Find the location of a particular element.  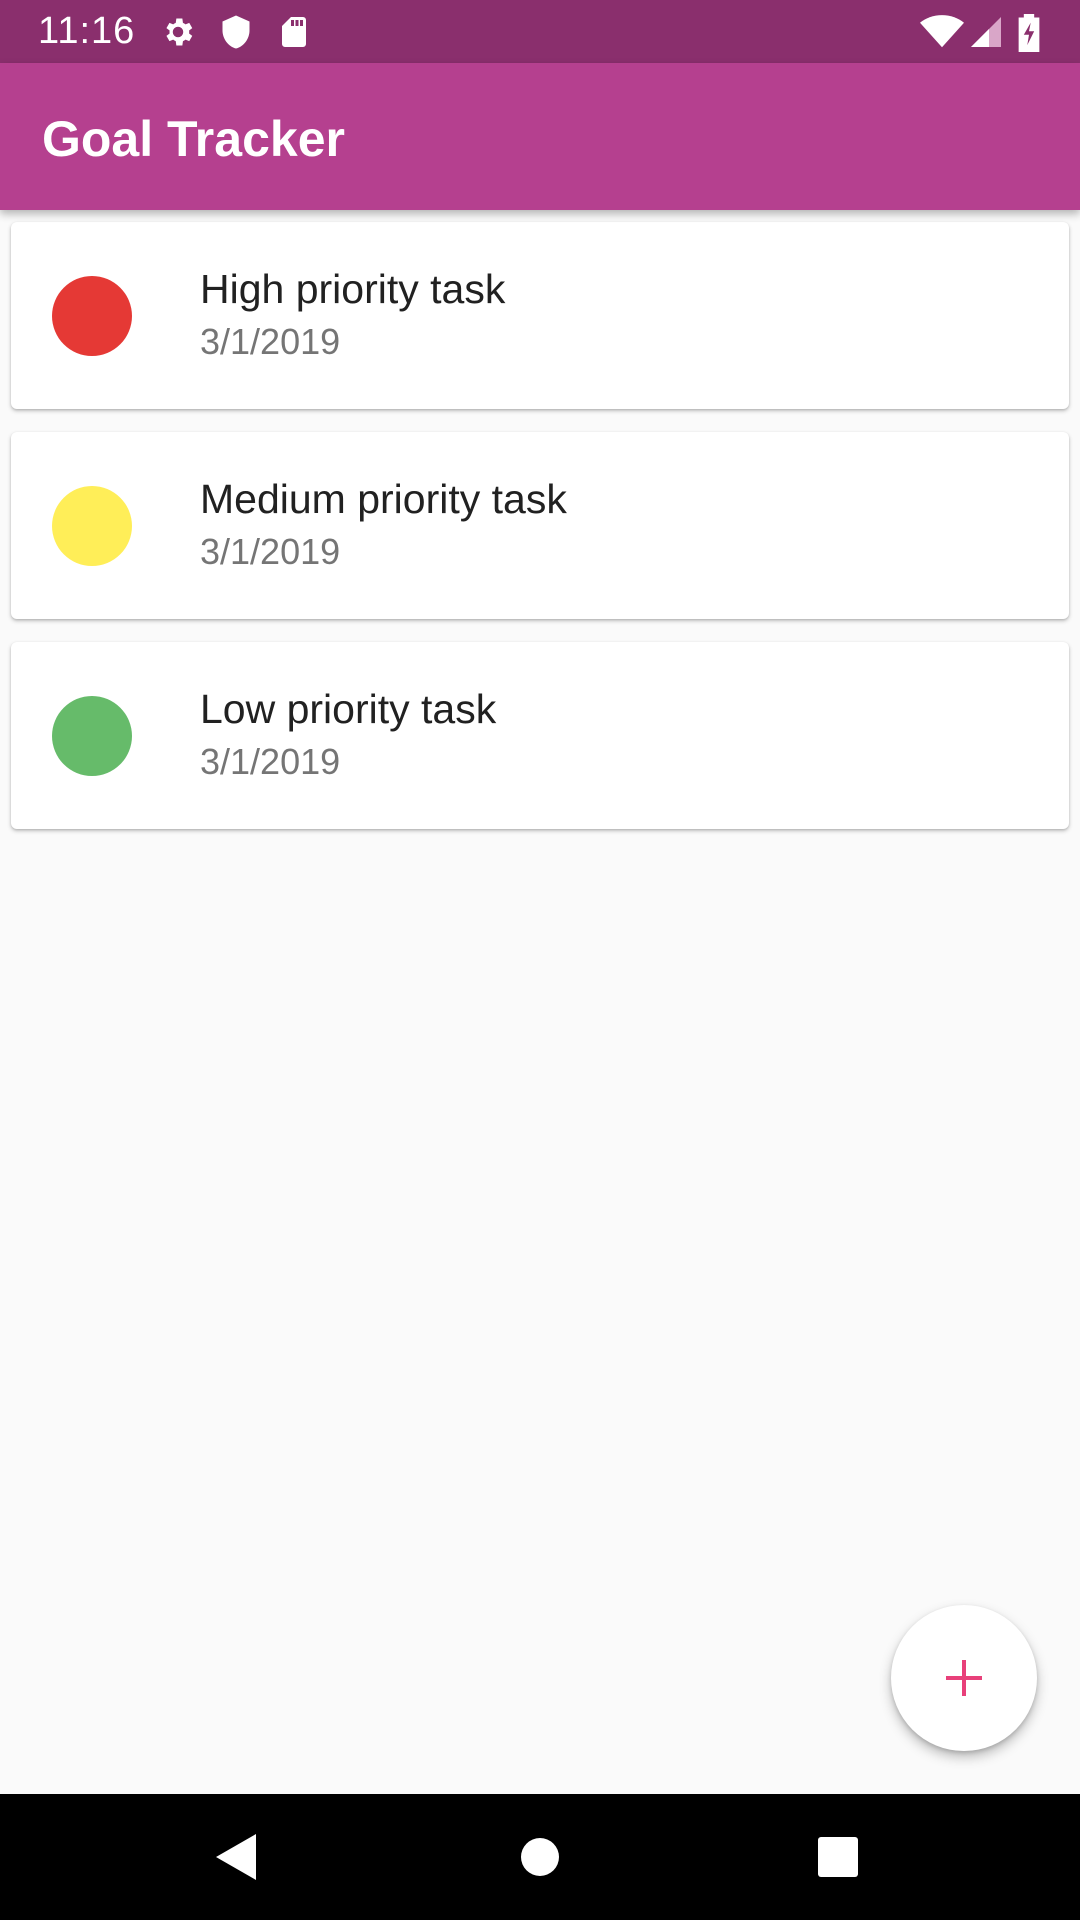

status-time: 11:16 is located at coordinates (87, 31).